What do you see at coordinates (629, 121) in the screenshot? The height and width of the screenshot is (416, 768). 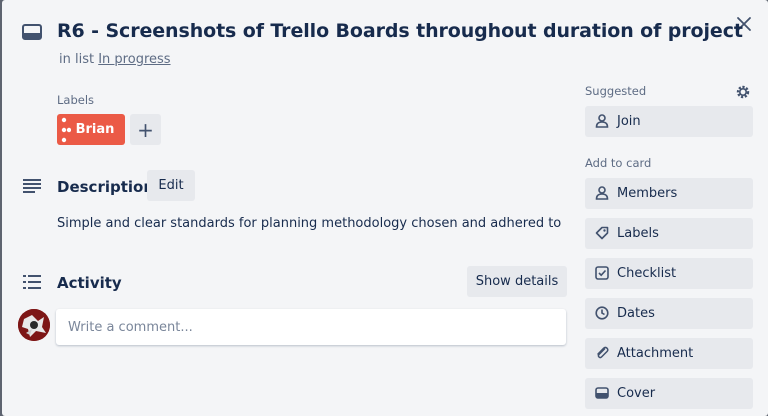 I see `join-label: Join` at bounding box center [629, 121].